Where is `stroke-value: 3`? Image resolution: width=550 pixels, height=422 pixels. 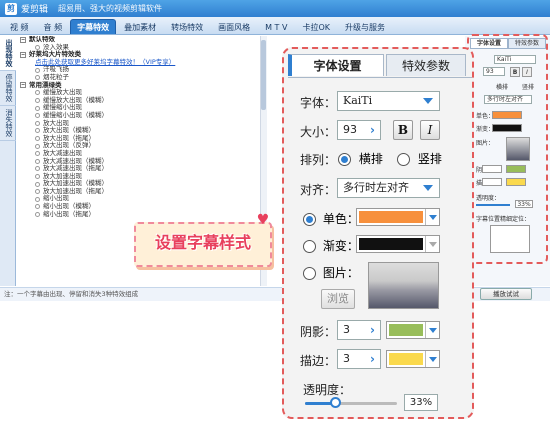 stroke-value: 3 is located at coordinates (346, 358).